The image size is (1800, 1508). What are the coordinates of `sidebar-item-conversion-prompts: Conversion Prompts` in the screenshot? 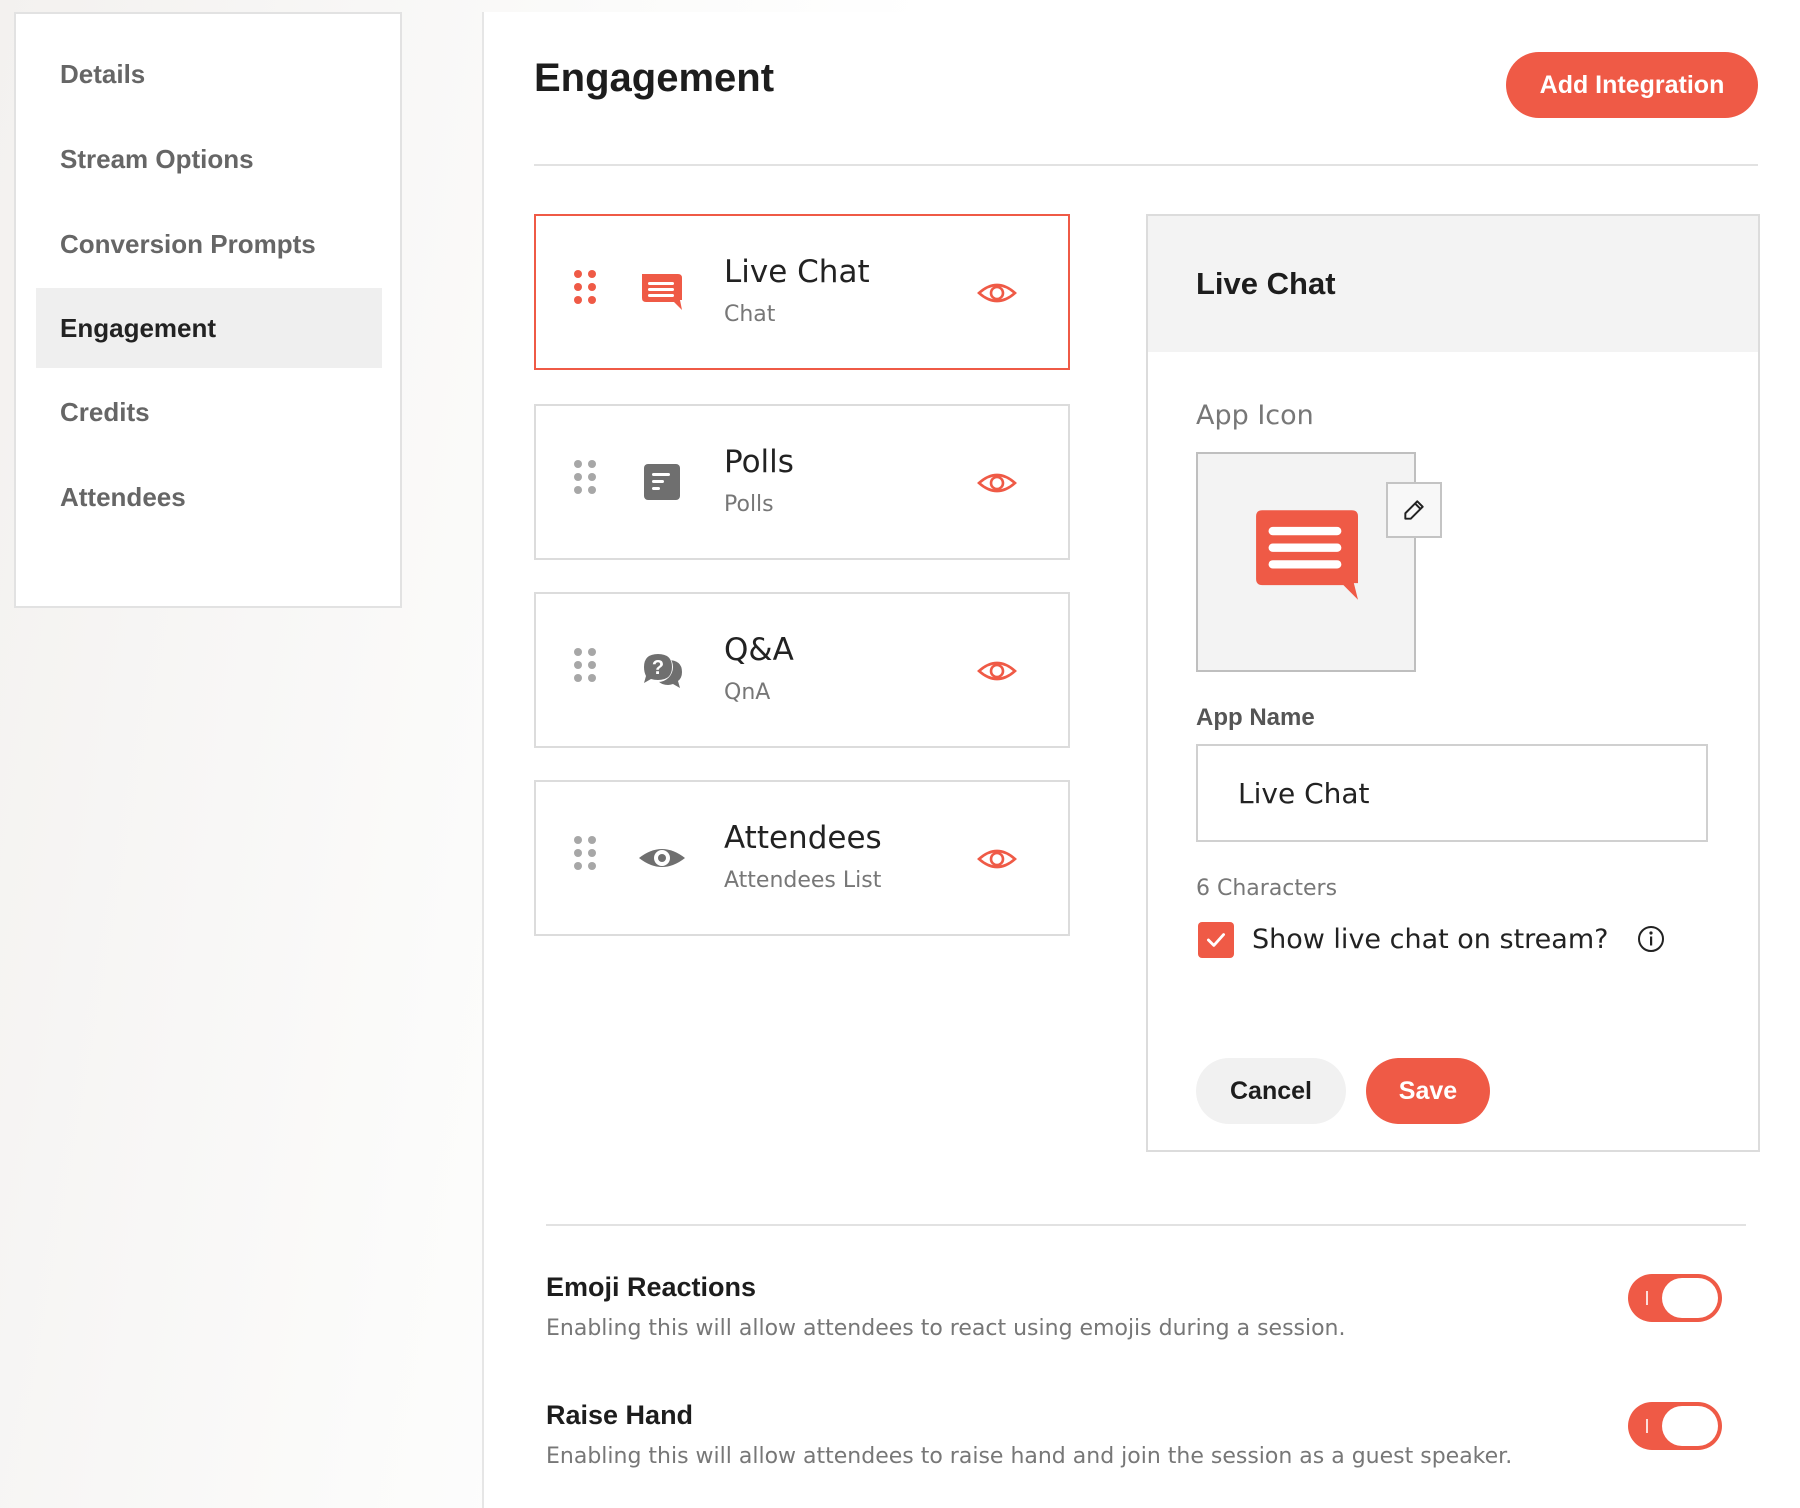 It's located at (209, 244).